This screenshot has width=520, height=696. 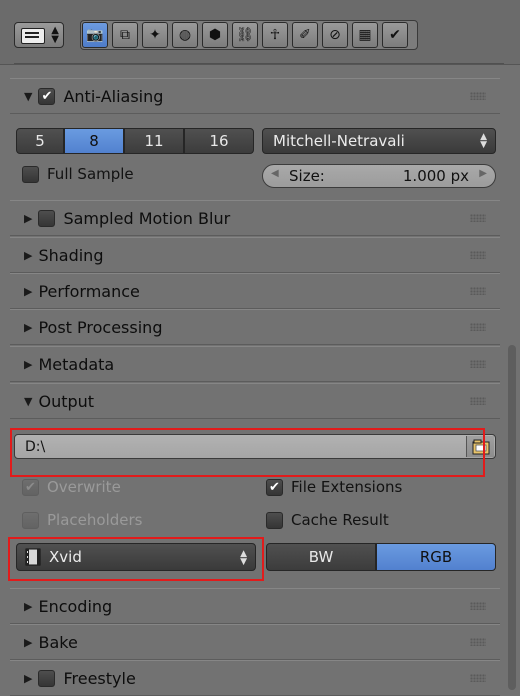 What do you see at coordinates (95, 520) in the screenshot?
I see `placeholders-label: Placeholders` at bounding box center [95, 520].